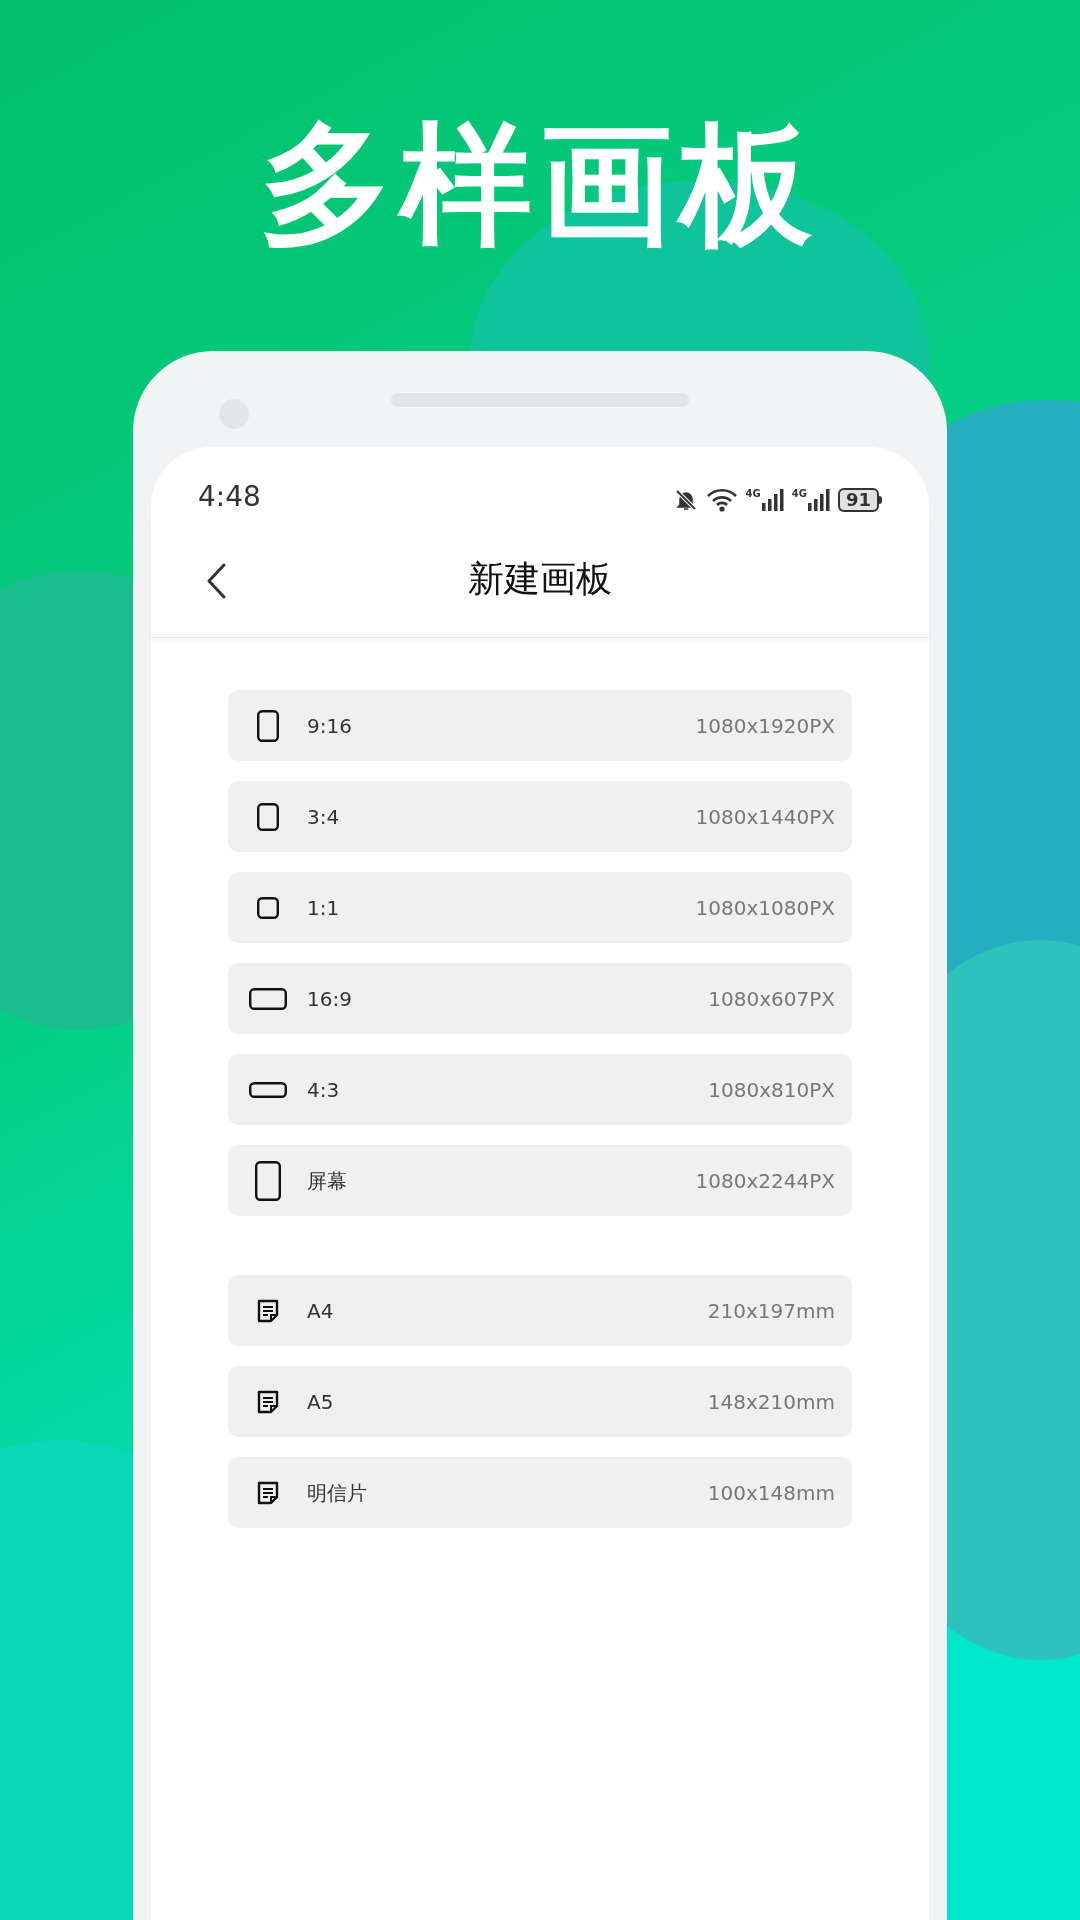 This screenshot has height=1920, width=1080. I want to click on status-time: 4:48, so click(229, 497).